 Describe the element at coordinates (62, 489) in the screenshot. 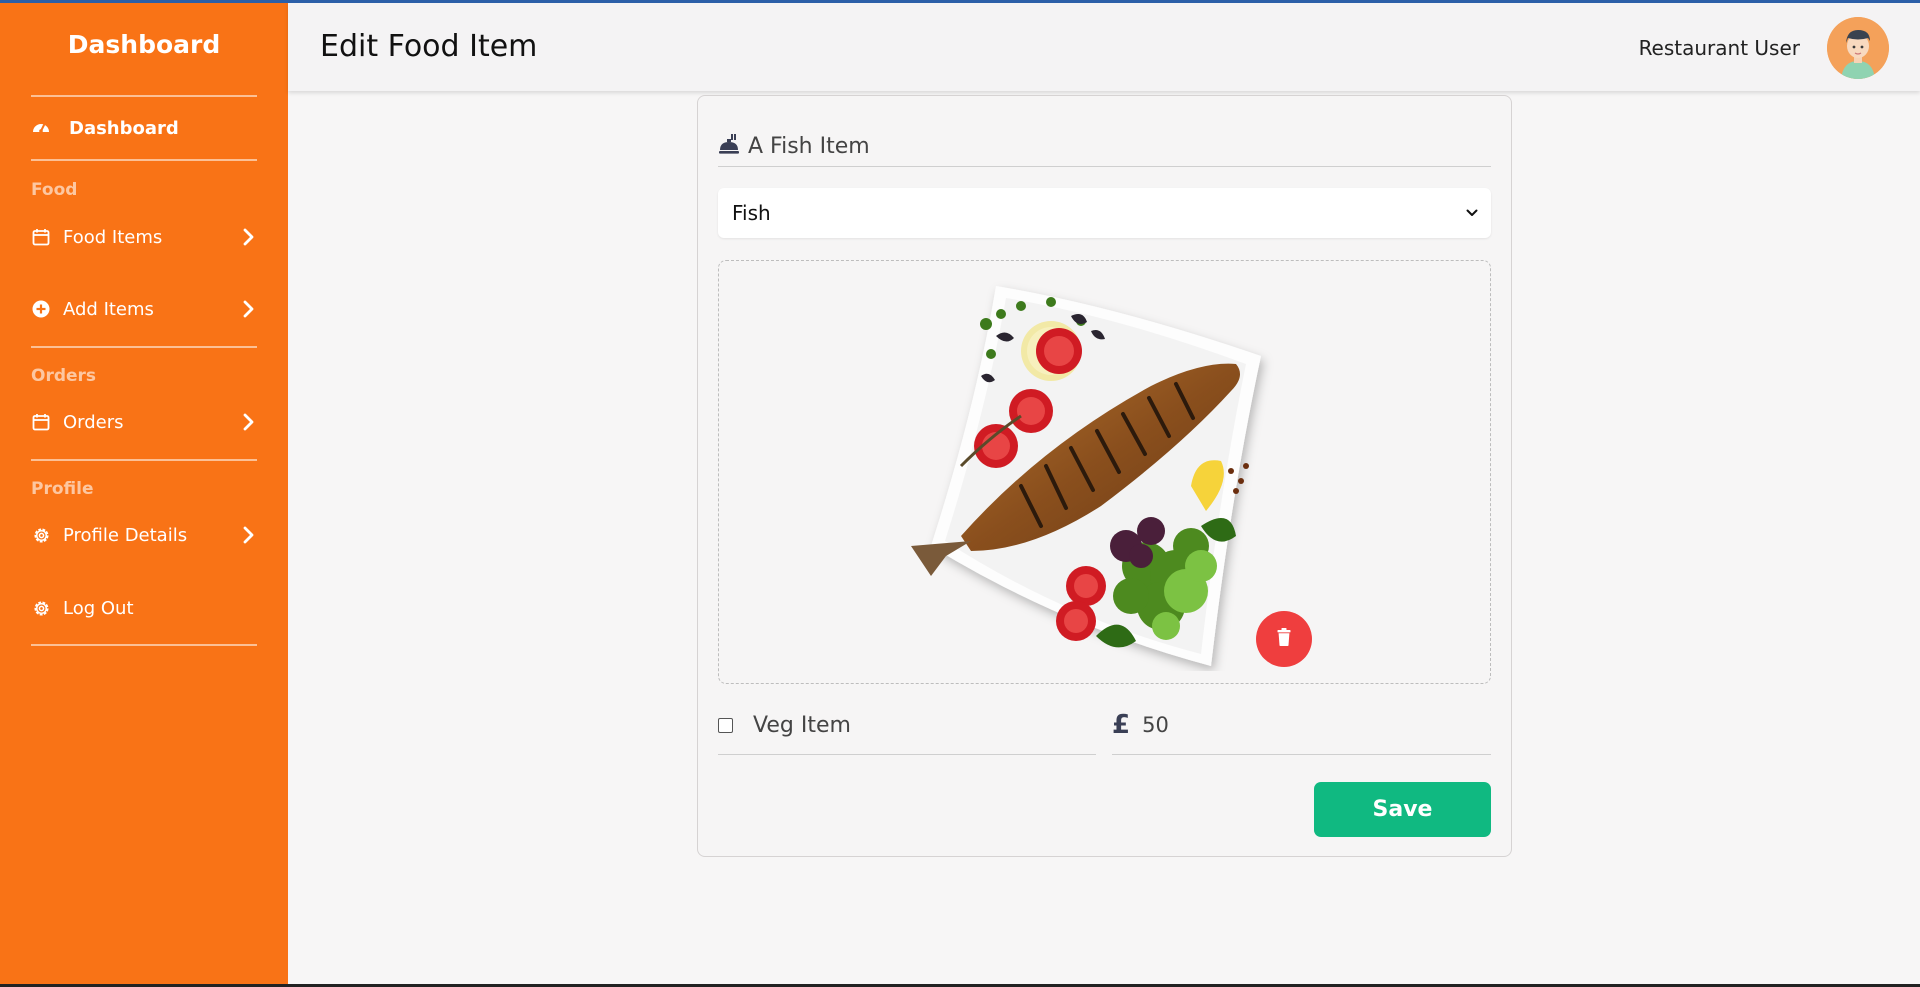

I see `section-label-profile: Profile` at that location.